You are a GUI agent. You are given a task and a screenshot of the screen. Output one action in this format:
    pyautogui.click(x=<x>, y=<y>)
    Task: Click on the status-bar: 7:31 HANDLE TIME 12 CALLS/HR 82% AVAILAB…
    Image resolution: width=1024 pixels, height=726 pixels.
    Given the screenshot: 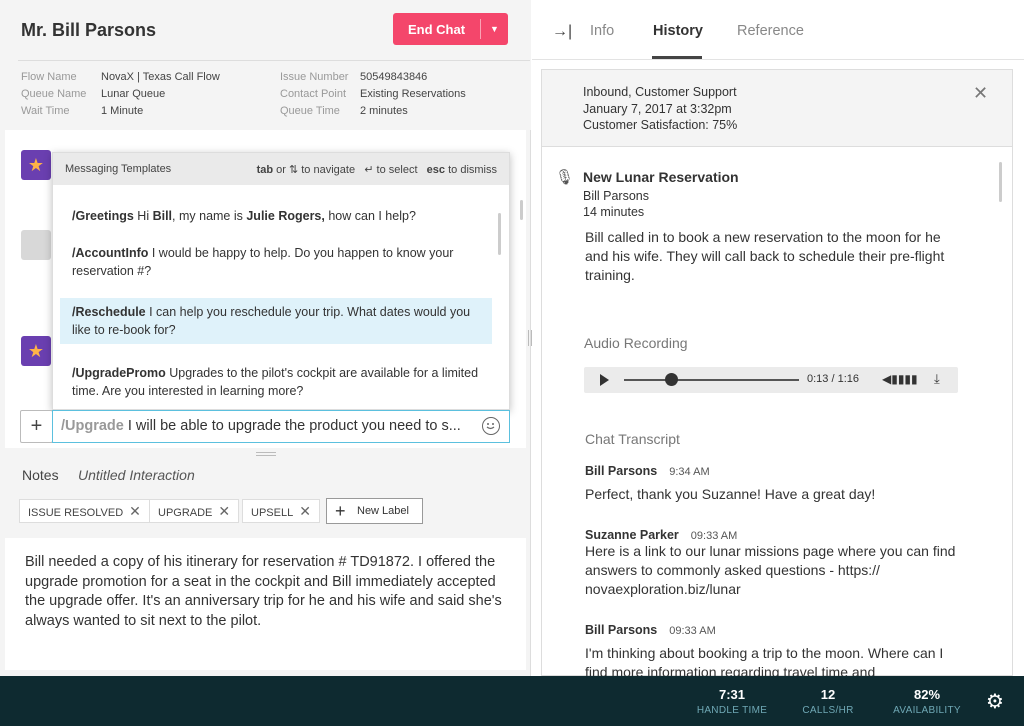 What is the action you would take?
    pyautogui.click(x=512, y=701)
    